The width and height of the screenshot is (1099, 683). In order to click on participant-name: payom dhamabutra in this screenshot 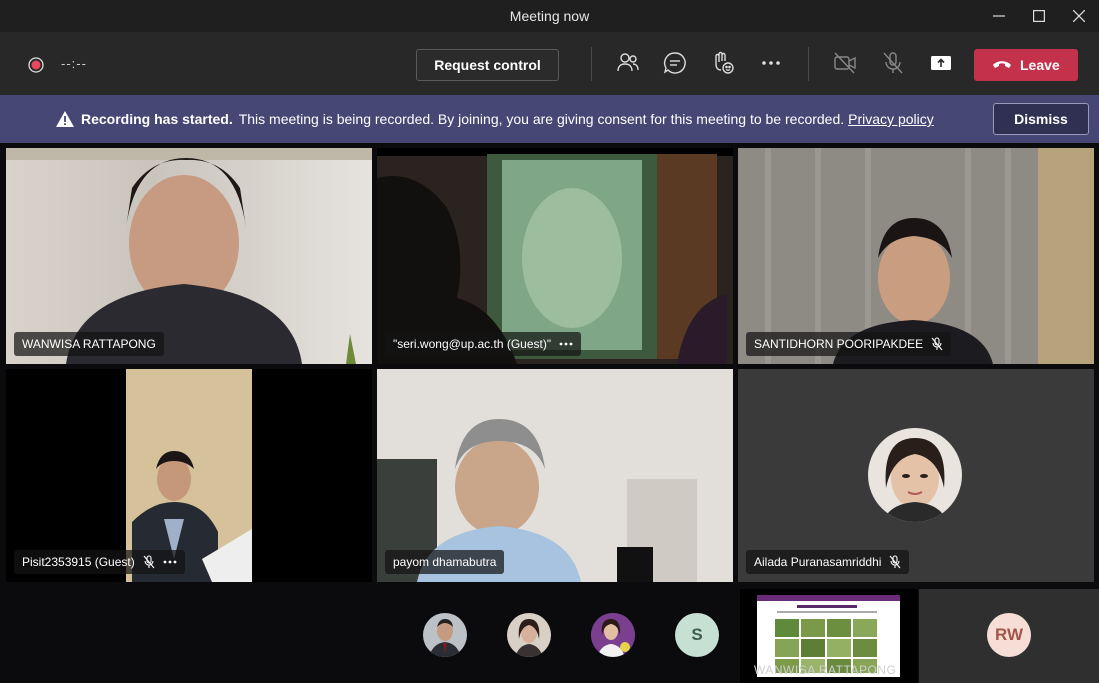, I will do `click(445, 562)`.